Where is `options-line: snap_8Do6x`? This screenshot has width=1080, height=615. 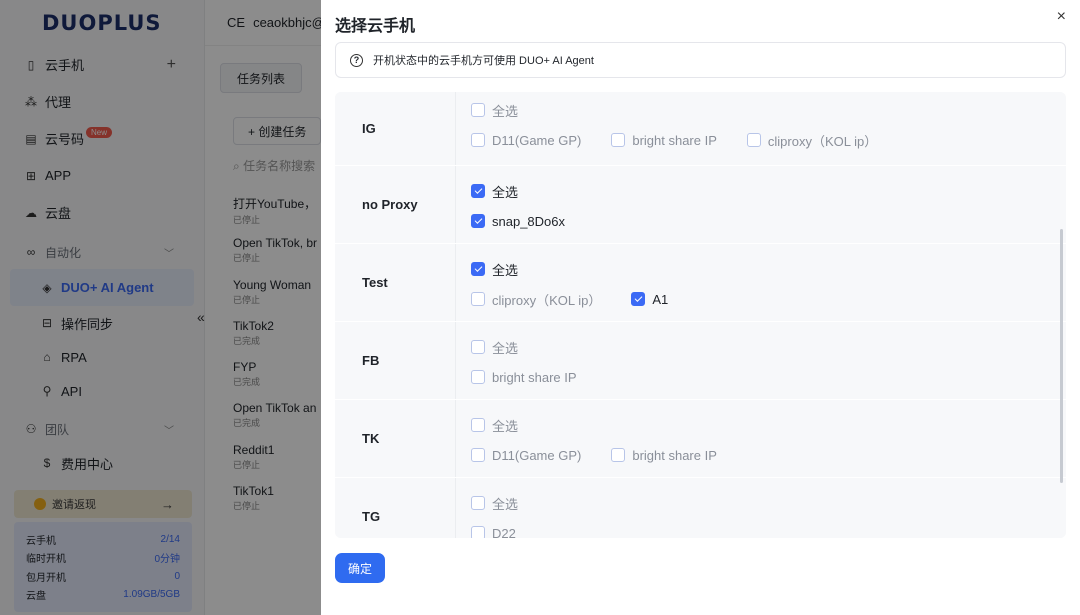
options-line: snap_8Do6x is located at coordinates (768, 221).